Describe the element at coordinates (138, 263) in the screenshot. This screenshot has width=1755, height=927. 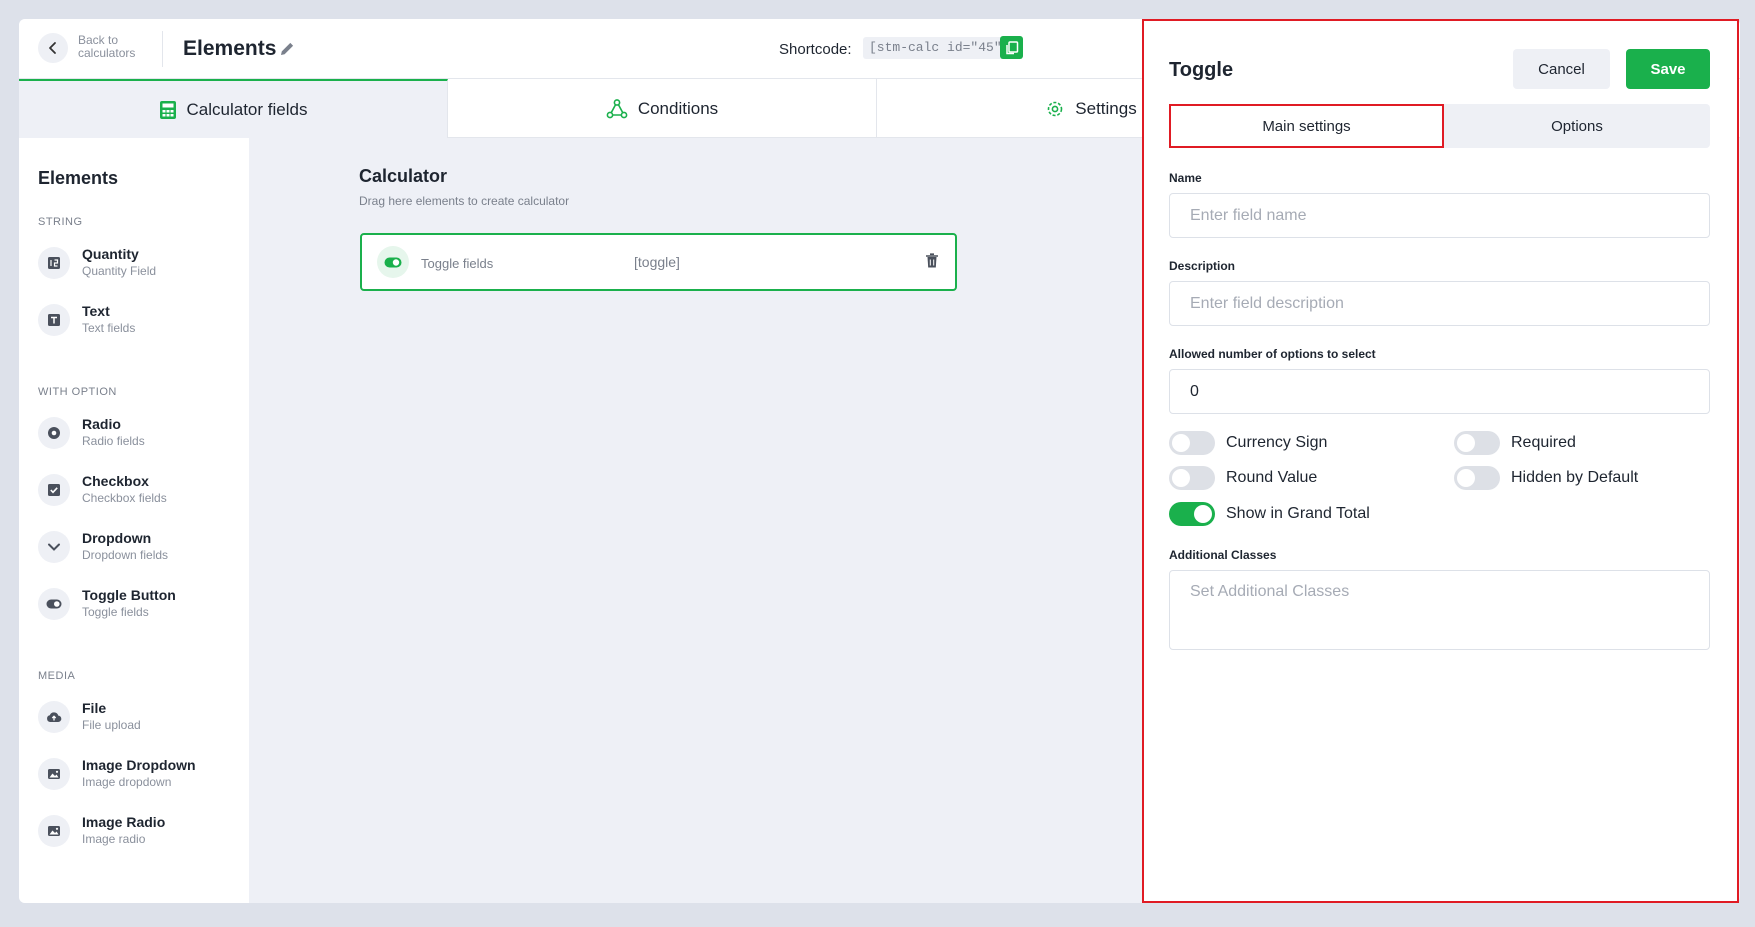
I see `element-quantity: Quantity Quantity Field` at that location.